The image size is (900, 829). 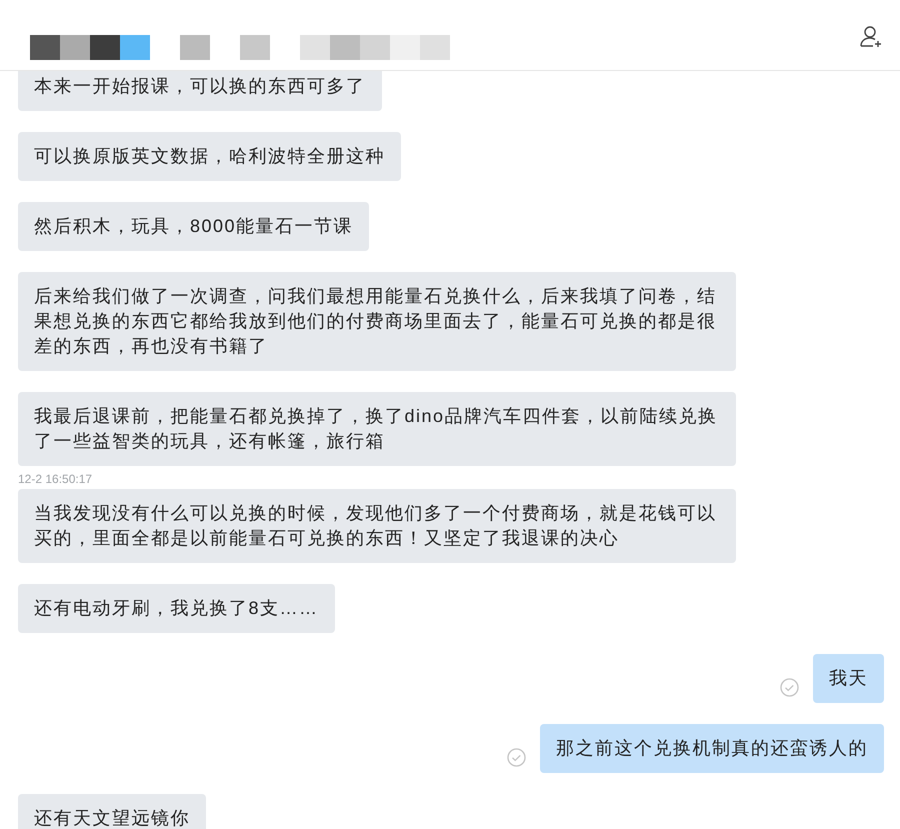 I want to click on message-bubble: 当我发现没有什么可以兑换的时候，发现他们多了一个付费商场，就是花钱可以买的，里面全都是以前能量石可兑换的东西！又坚定了我退课的决心, so click(x=377, y=526).